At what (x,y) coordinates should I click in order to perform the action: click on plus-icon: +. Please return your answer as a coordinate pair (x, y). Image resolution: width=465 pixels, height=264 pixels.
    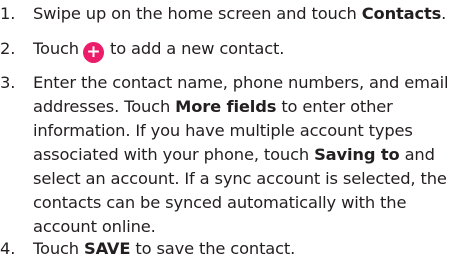
    Looking at the image, I should click on (93, 52).